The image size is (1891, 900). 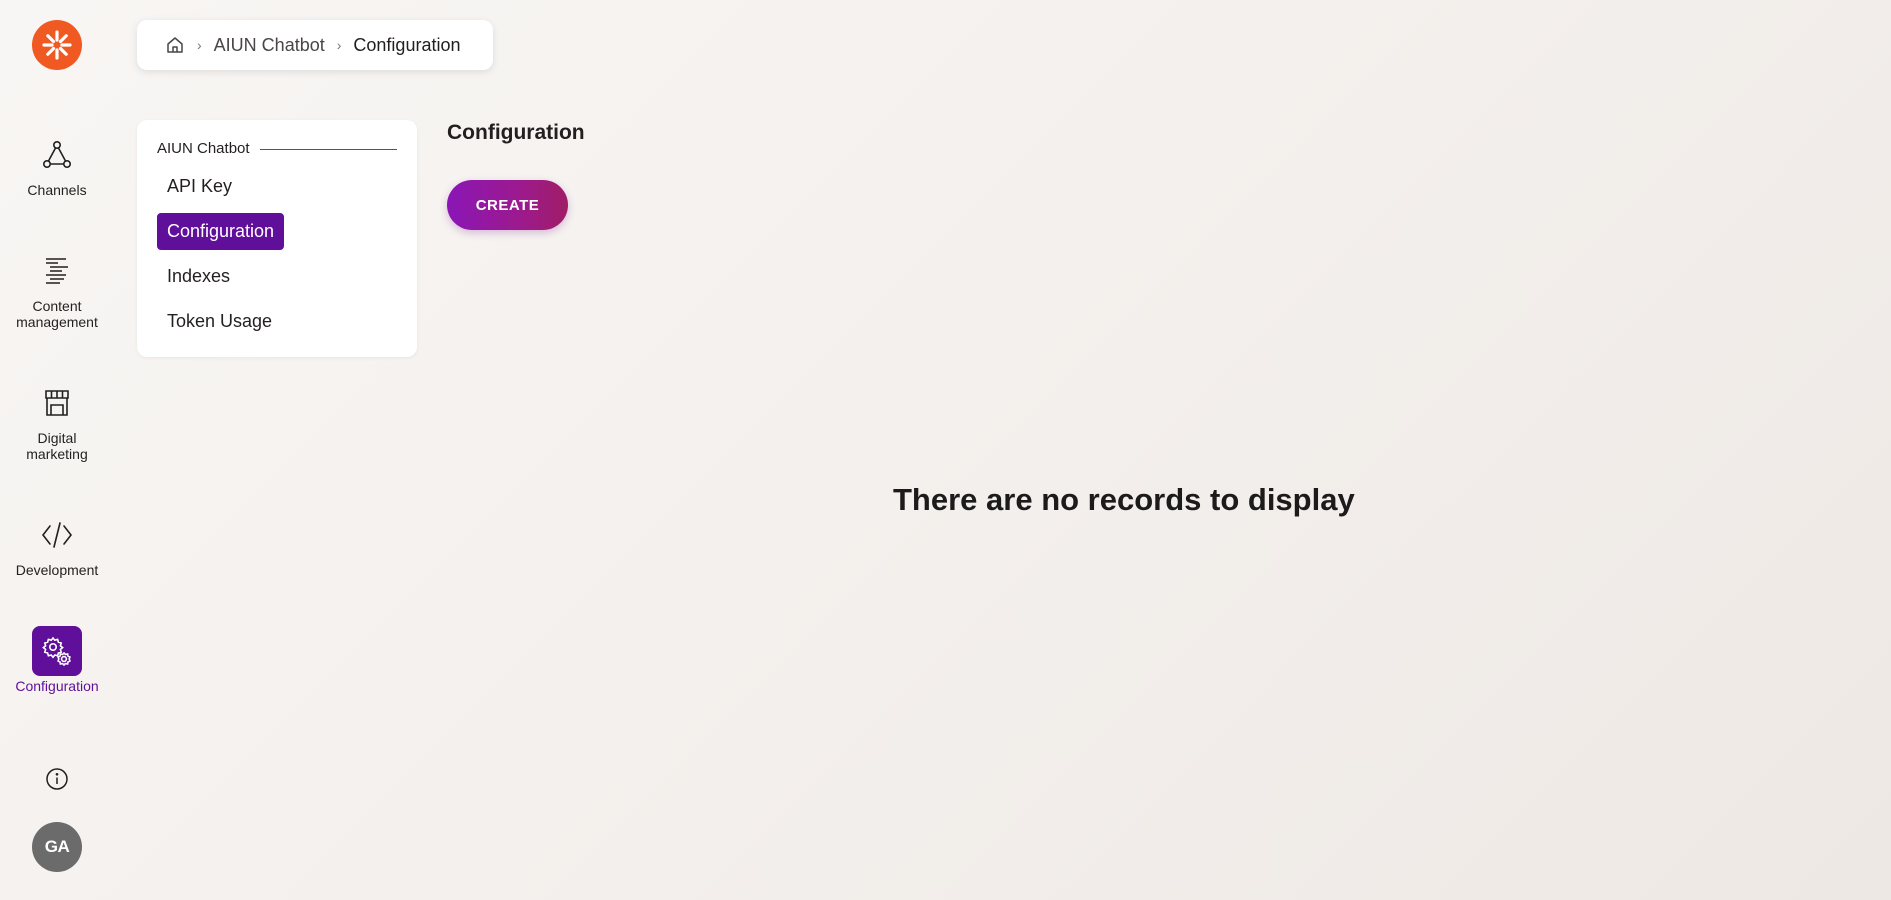 What do you see at coordinates (328, 149) in the screenshot?
I see `subnav-divider` at bounding box center [328, 149].